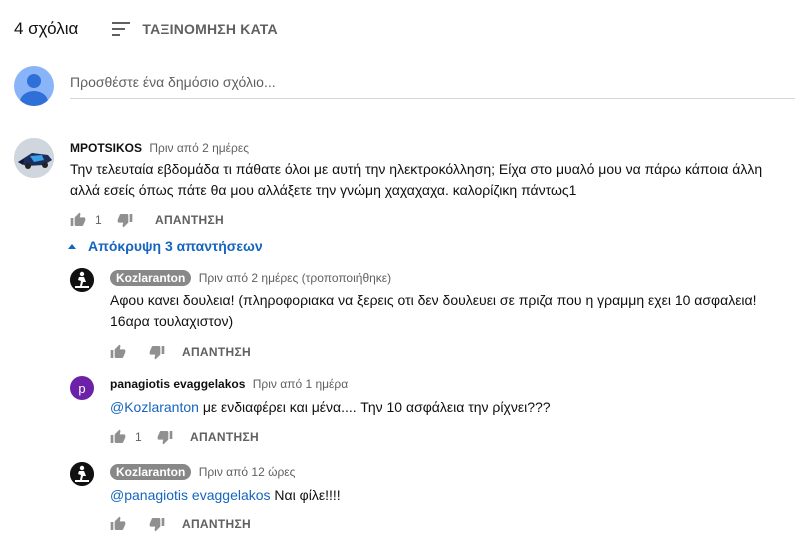 Image resolution: width=795 pixels, height=544 pixels. Describe the element at coordinates (295, 278) in the screenshot. I see `comment-time: Πριν από 2 ημέρες (τροποποιήθηκε)` at that location.